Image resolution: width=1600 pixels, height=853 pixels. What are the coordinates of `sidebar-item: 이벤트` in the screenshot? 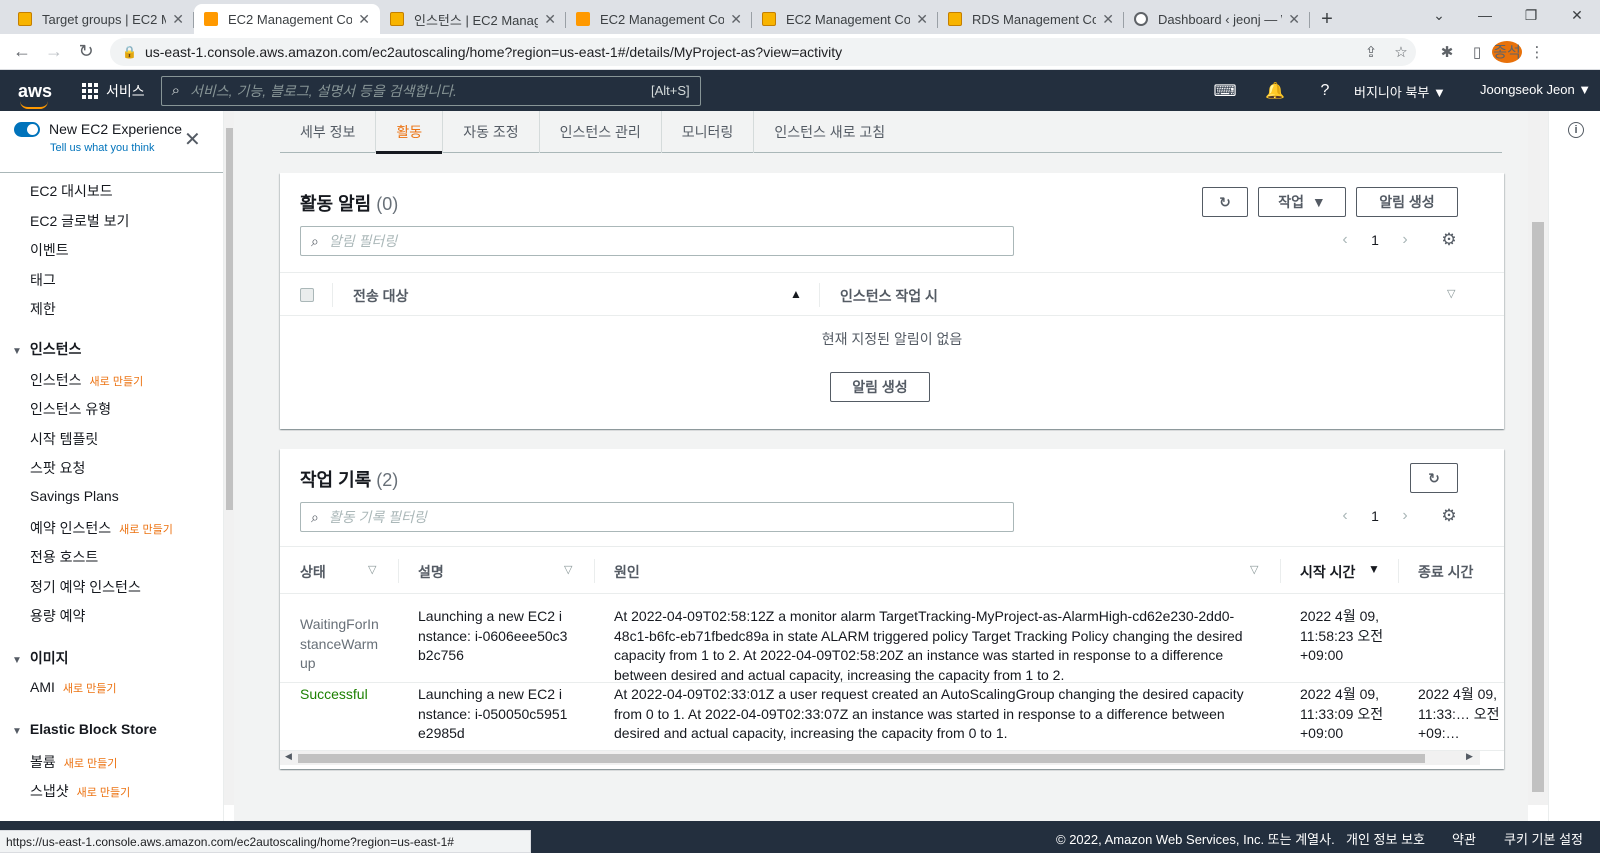 It's located at (49, 250).